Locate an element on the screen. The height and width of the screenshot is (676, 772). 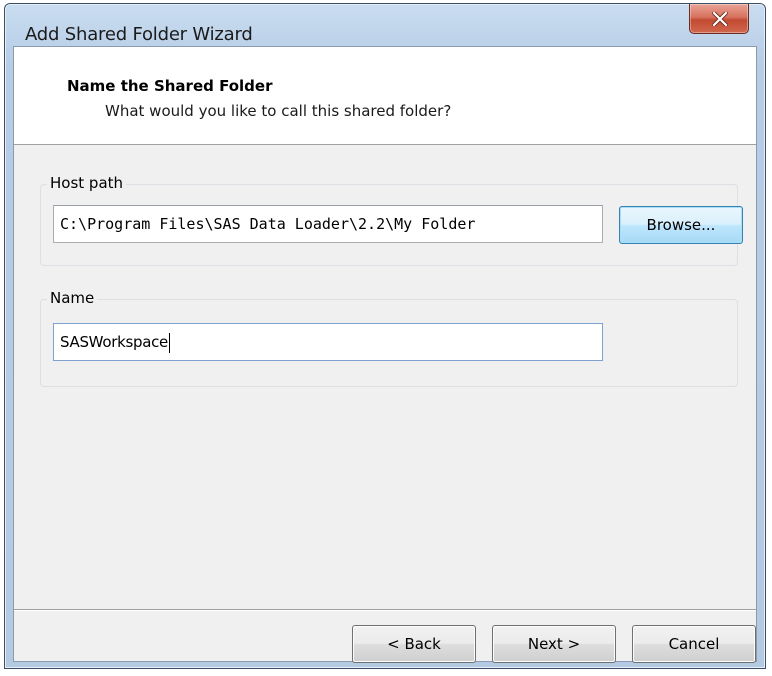
next-button: Next > is located at coordinates (554, 644).